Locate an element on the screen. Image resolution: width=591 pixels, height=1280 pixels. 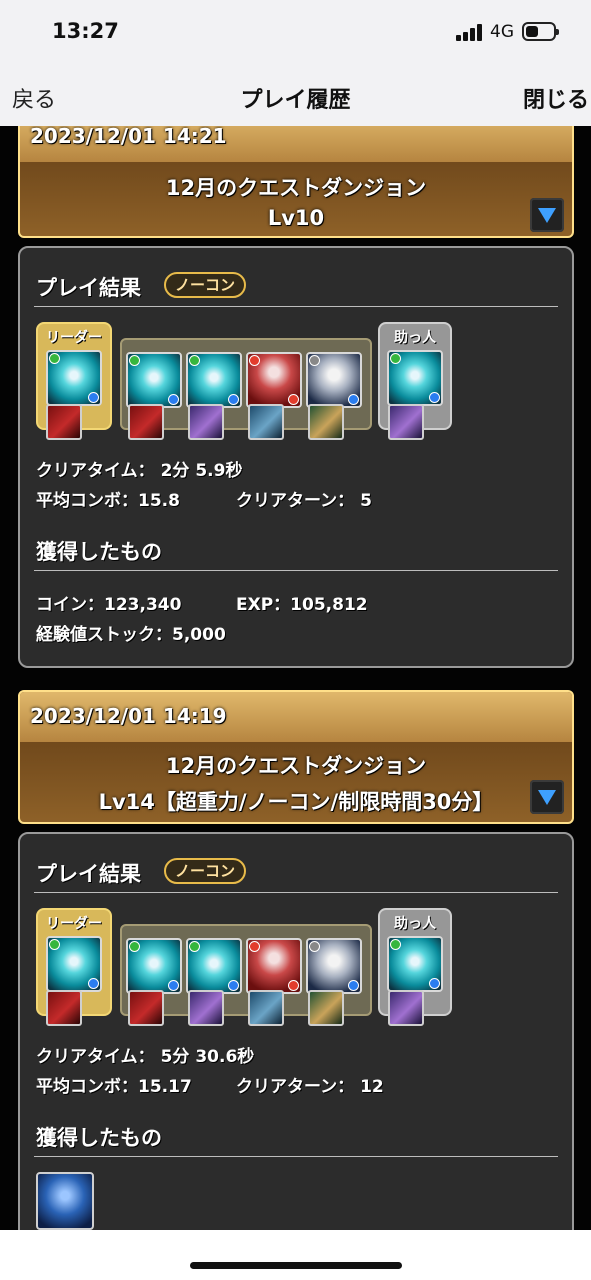
coins-earned: コイン：123,340 is located at coordinates (109, 605).